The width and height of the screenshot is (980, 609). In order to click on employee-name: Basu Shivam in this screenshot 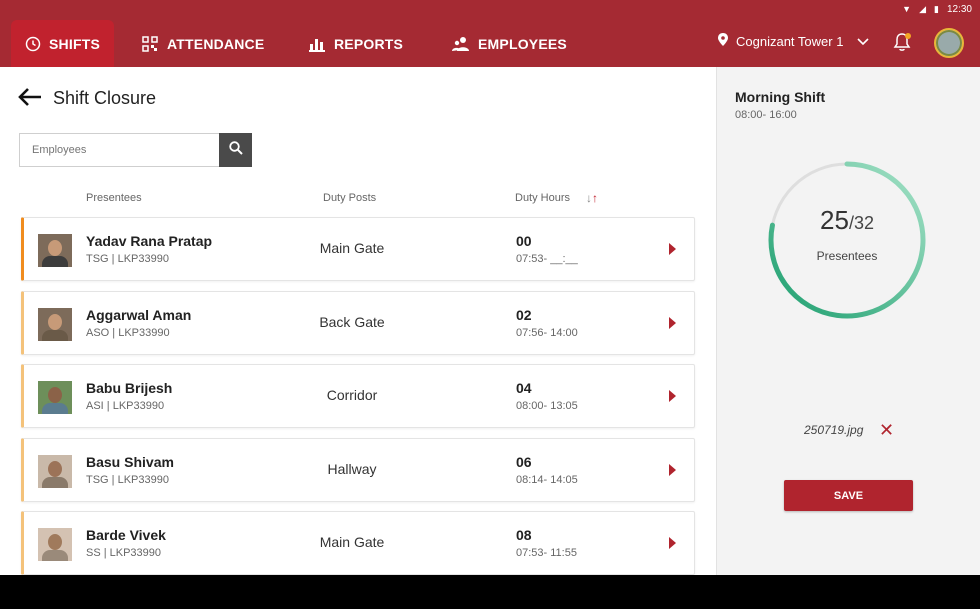, I will do `click(130, 462)`.